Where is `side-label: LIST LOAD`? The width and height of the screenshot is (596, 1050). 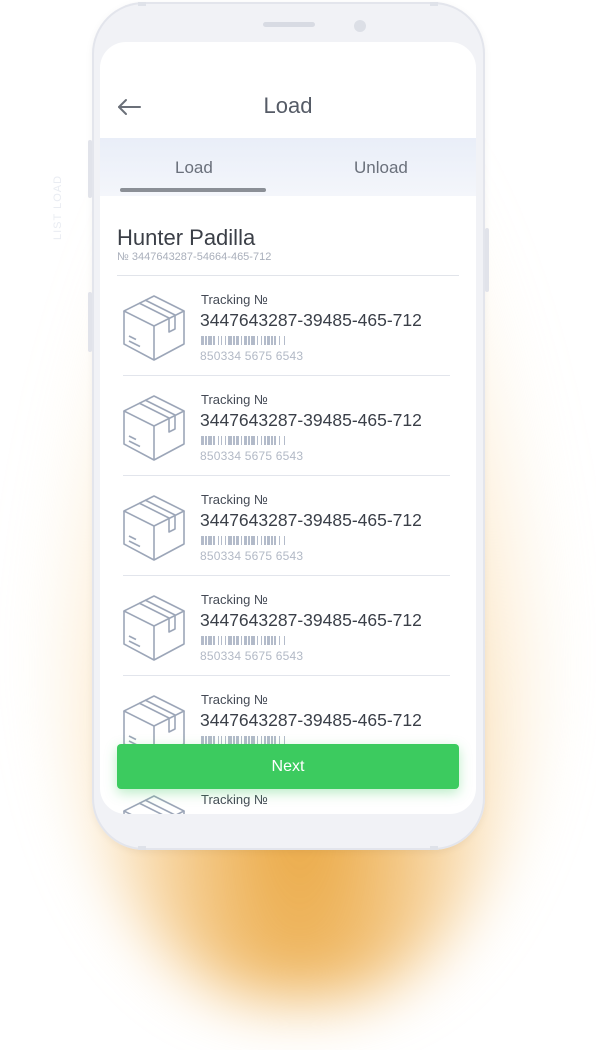 side-label: LIST LOAD is located at coordinates (58, 207).